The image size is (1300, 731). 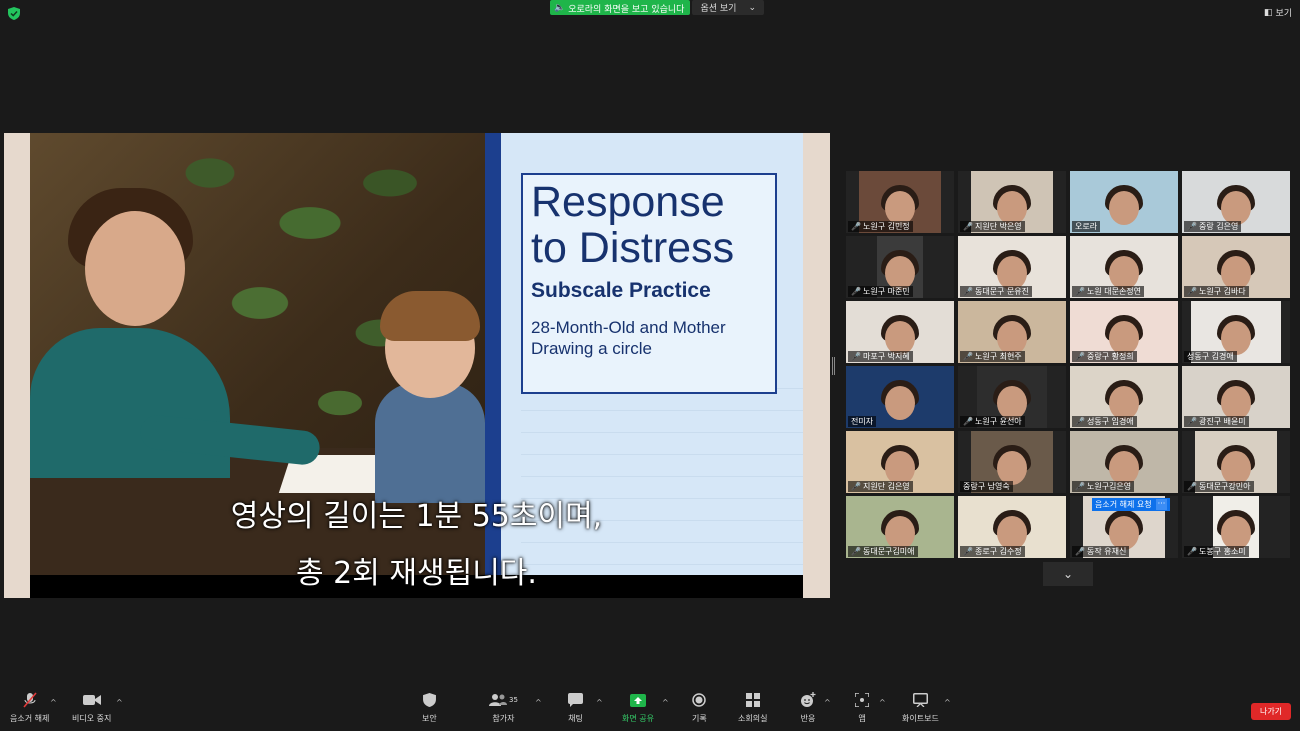 What do you see at coordinates (900, 332) in the screenshot?
I see `participant-tile: 🎤 마포구 박지혜` at bounding box center [900, 332].